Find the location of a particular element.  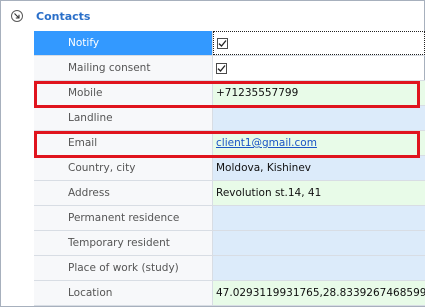

row-temporary-resident: Temporary resident is located at coordinates (229, 243).